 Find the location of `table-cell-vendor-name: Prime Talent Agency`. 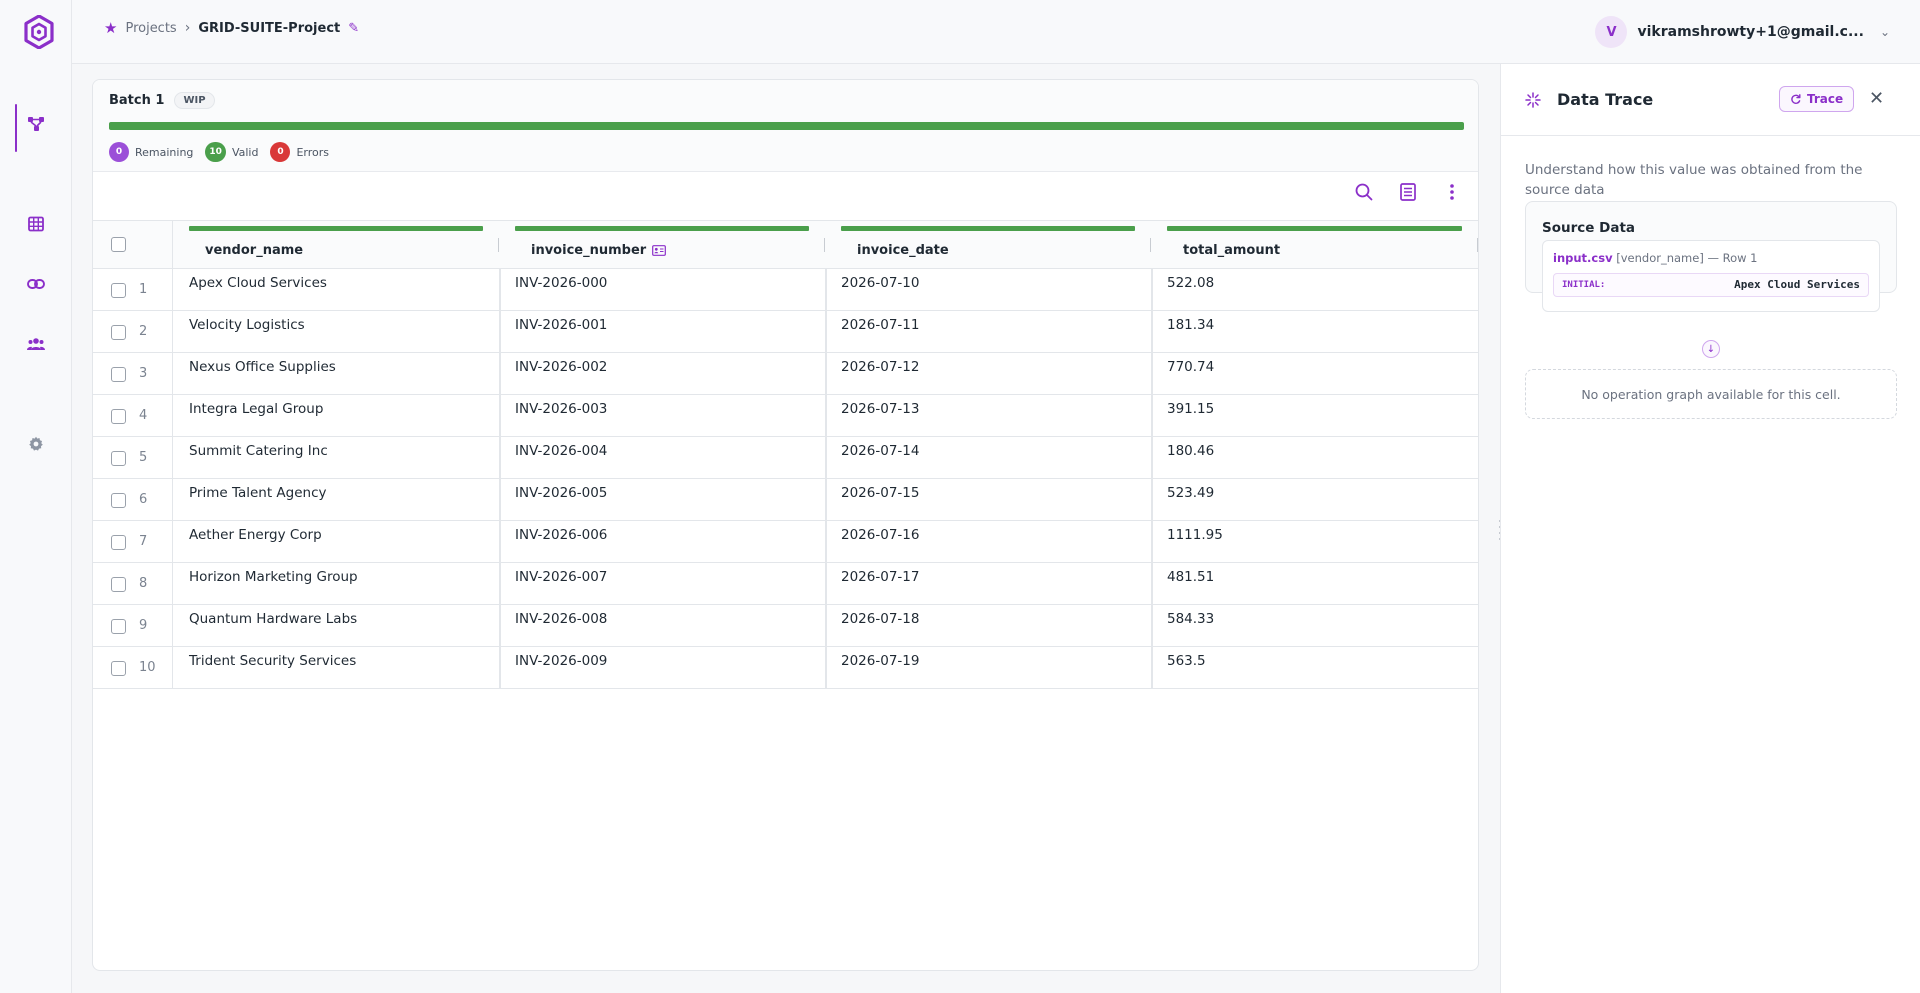

table-cell-vendor-name: Prime Talent Agency is located at coordinates (336, 500).